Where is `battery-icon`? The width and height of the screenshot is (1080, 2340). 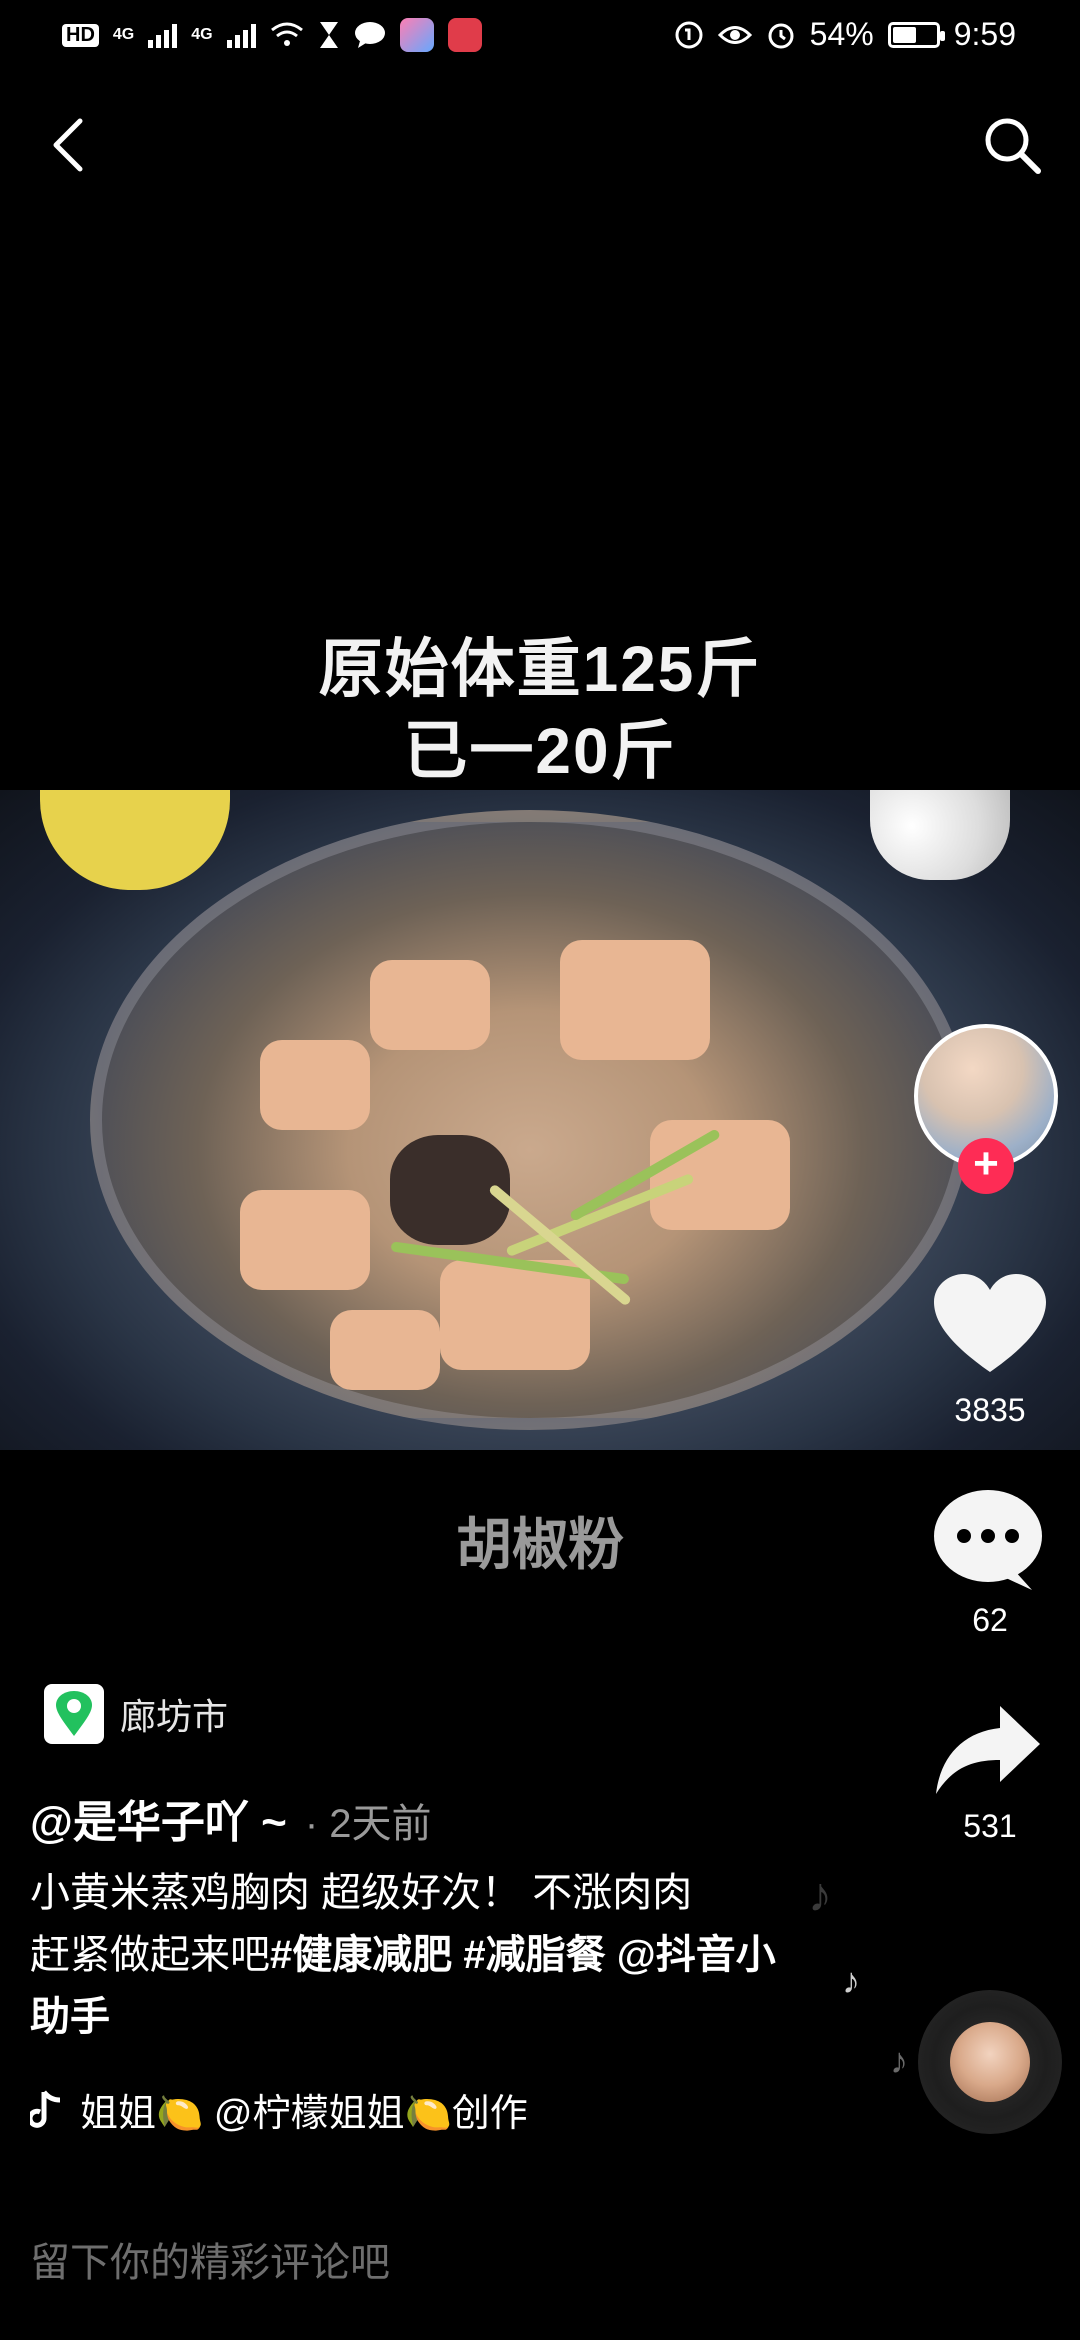 battery-icon is located at coordinates (916, 34).